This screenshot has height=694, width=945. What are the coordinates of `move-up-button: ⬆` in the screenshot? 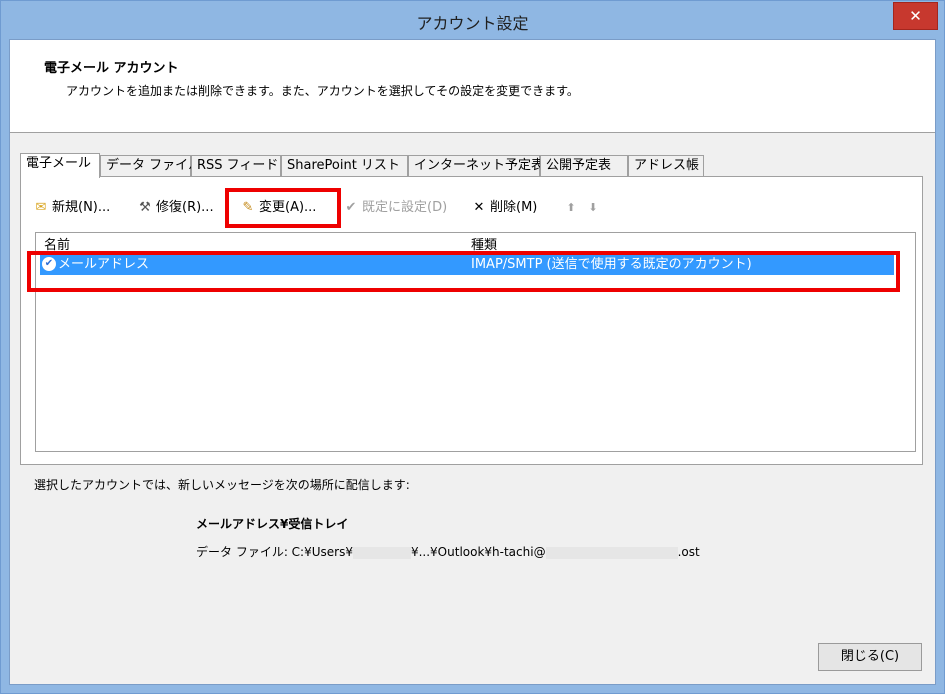 It's located at (572, 208).